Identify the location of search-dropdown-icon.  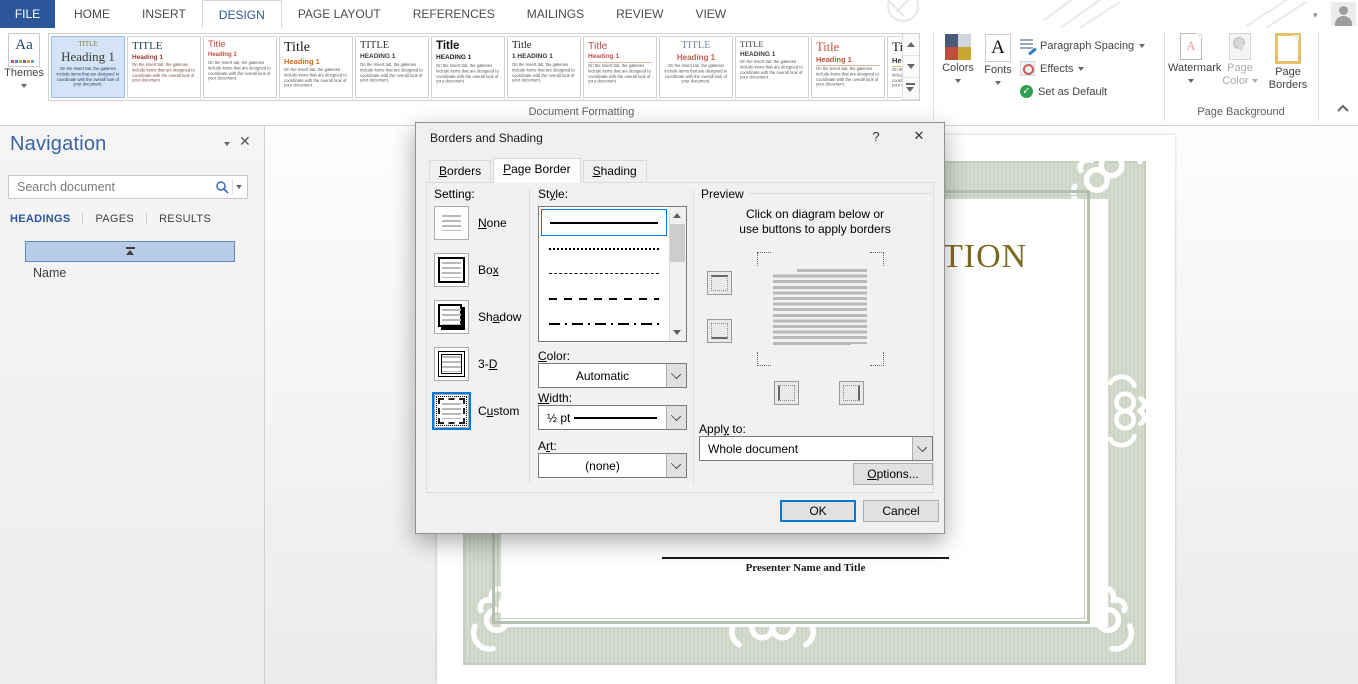
(239, 187).